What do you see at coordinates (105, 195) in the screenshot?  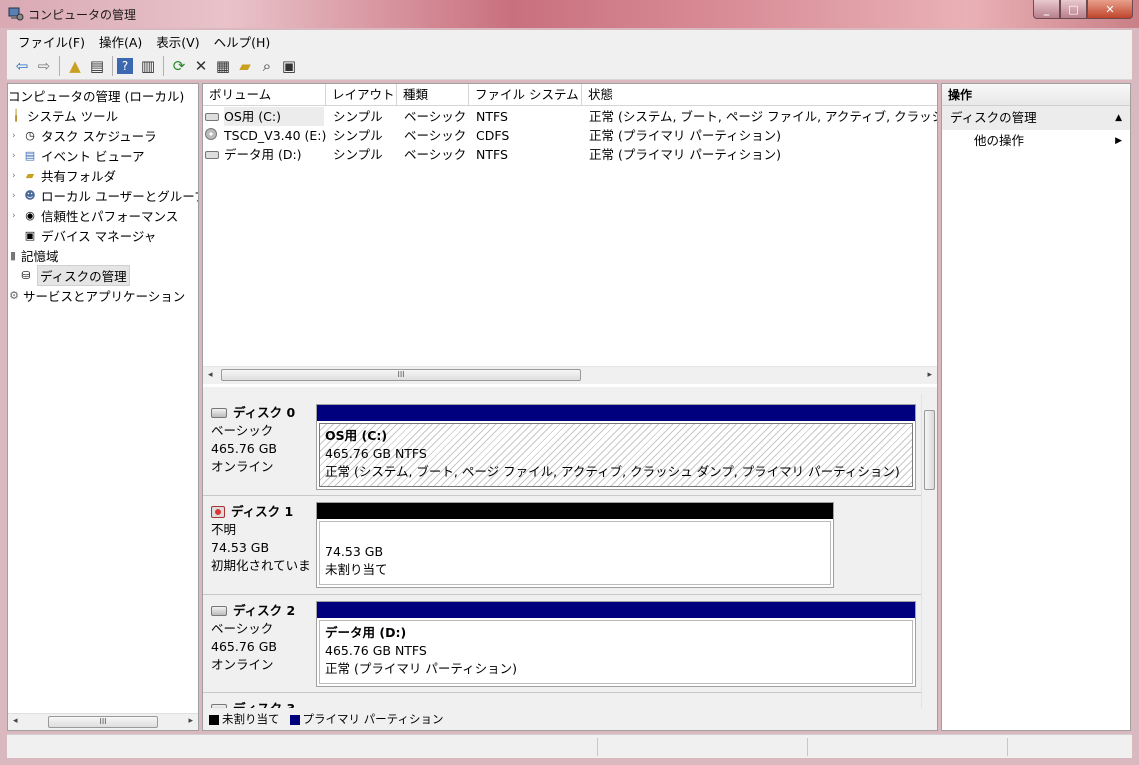 I see `tree-item-local-users: › ☻ ローカル ユーザーとグループ` at bounding box center [105, 195].